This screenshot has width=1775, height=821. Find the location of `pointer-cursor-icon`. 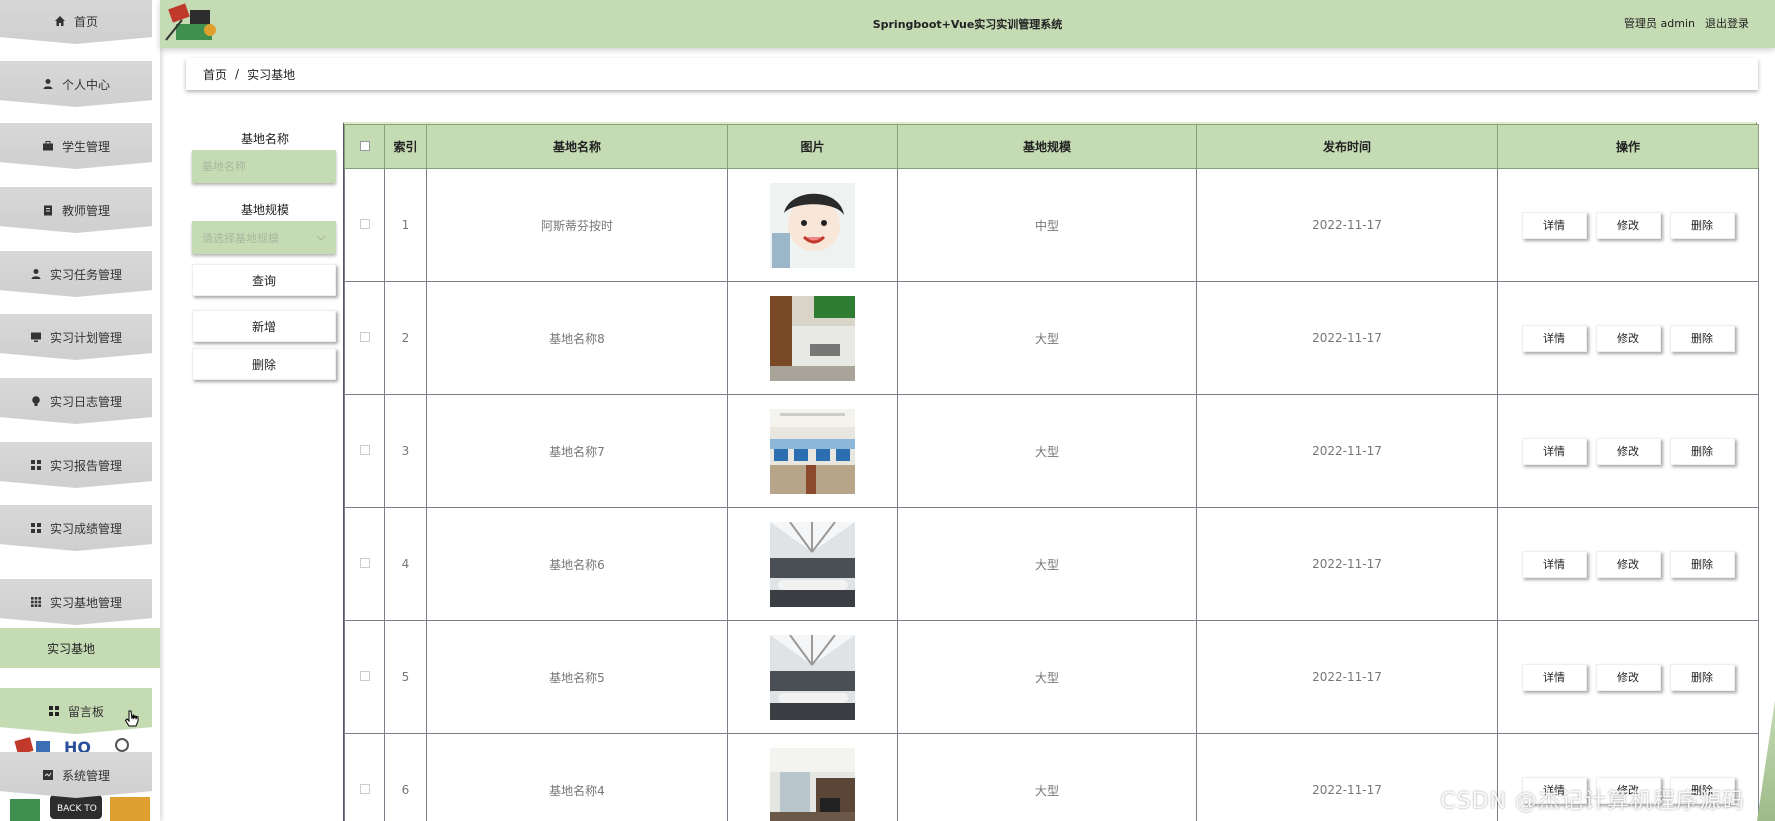

pointer-cursor-icon is located at coordinates (131, 718).